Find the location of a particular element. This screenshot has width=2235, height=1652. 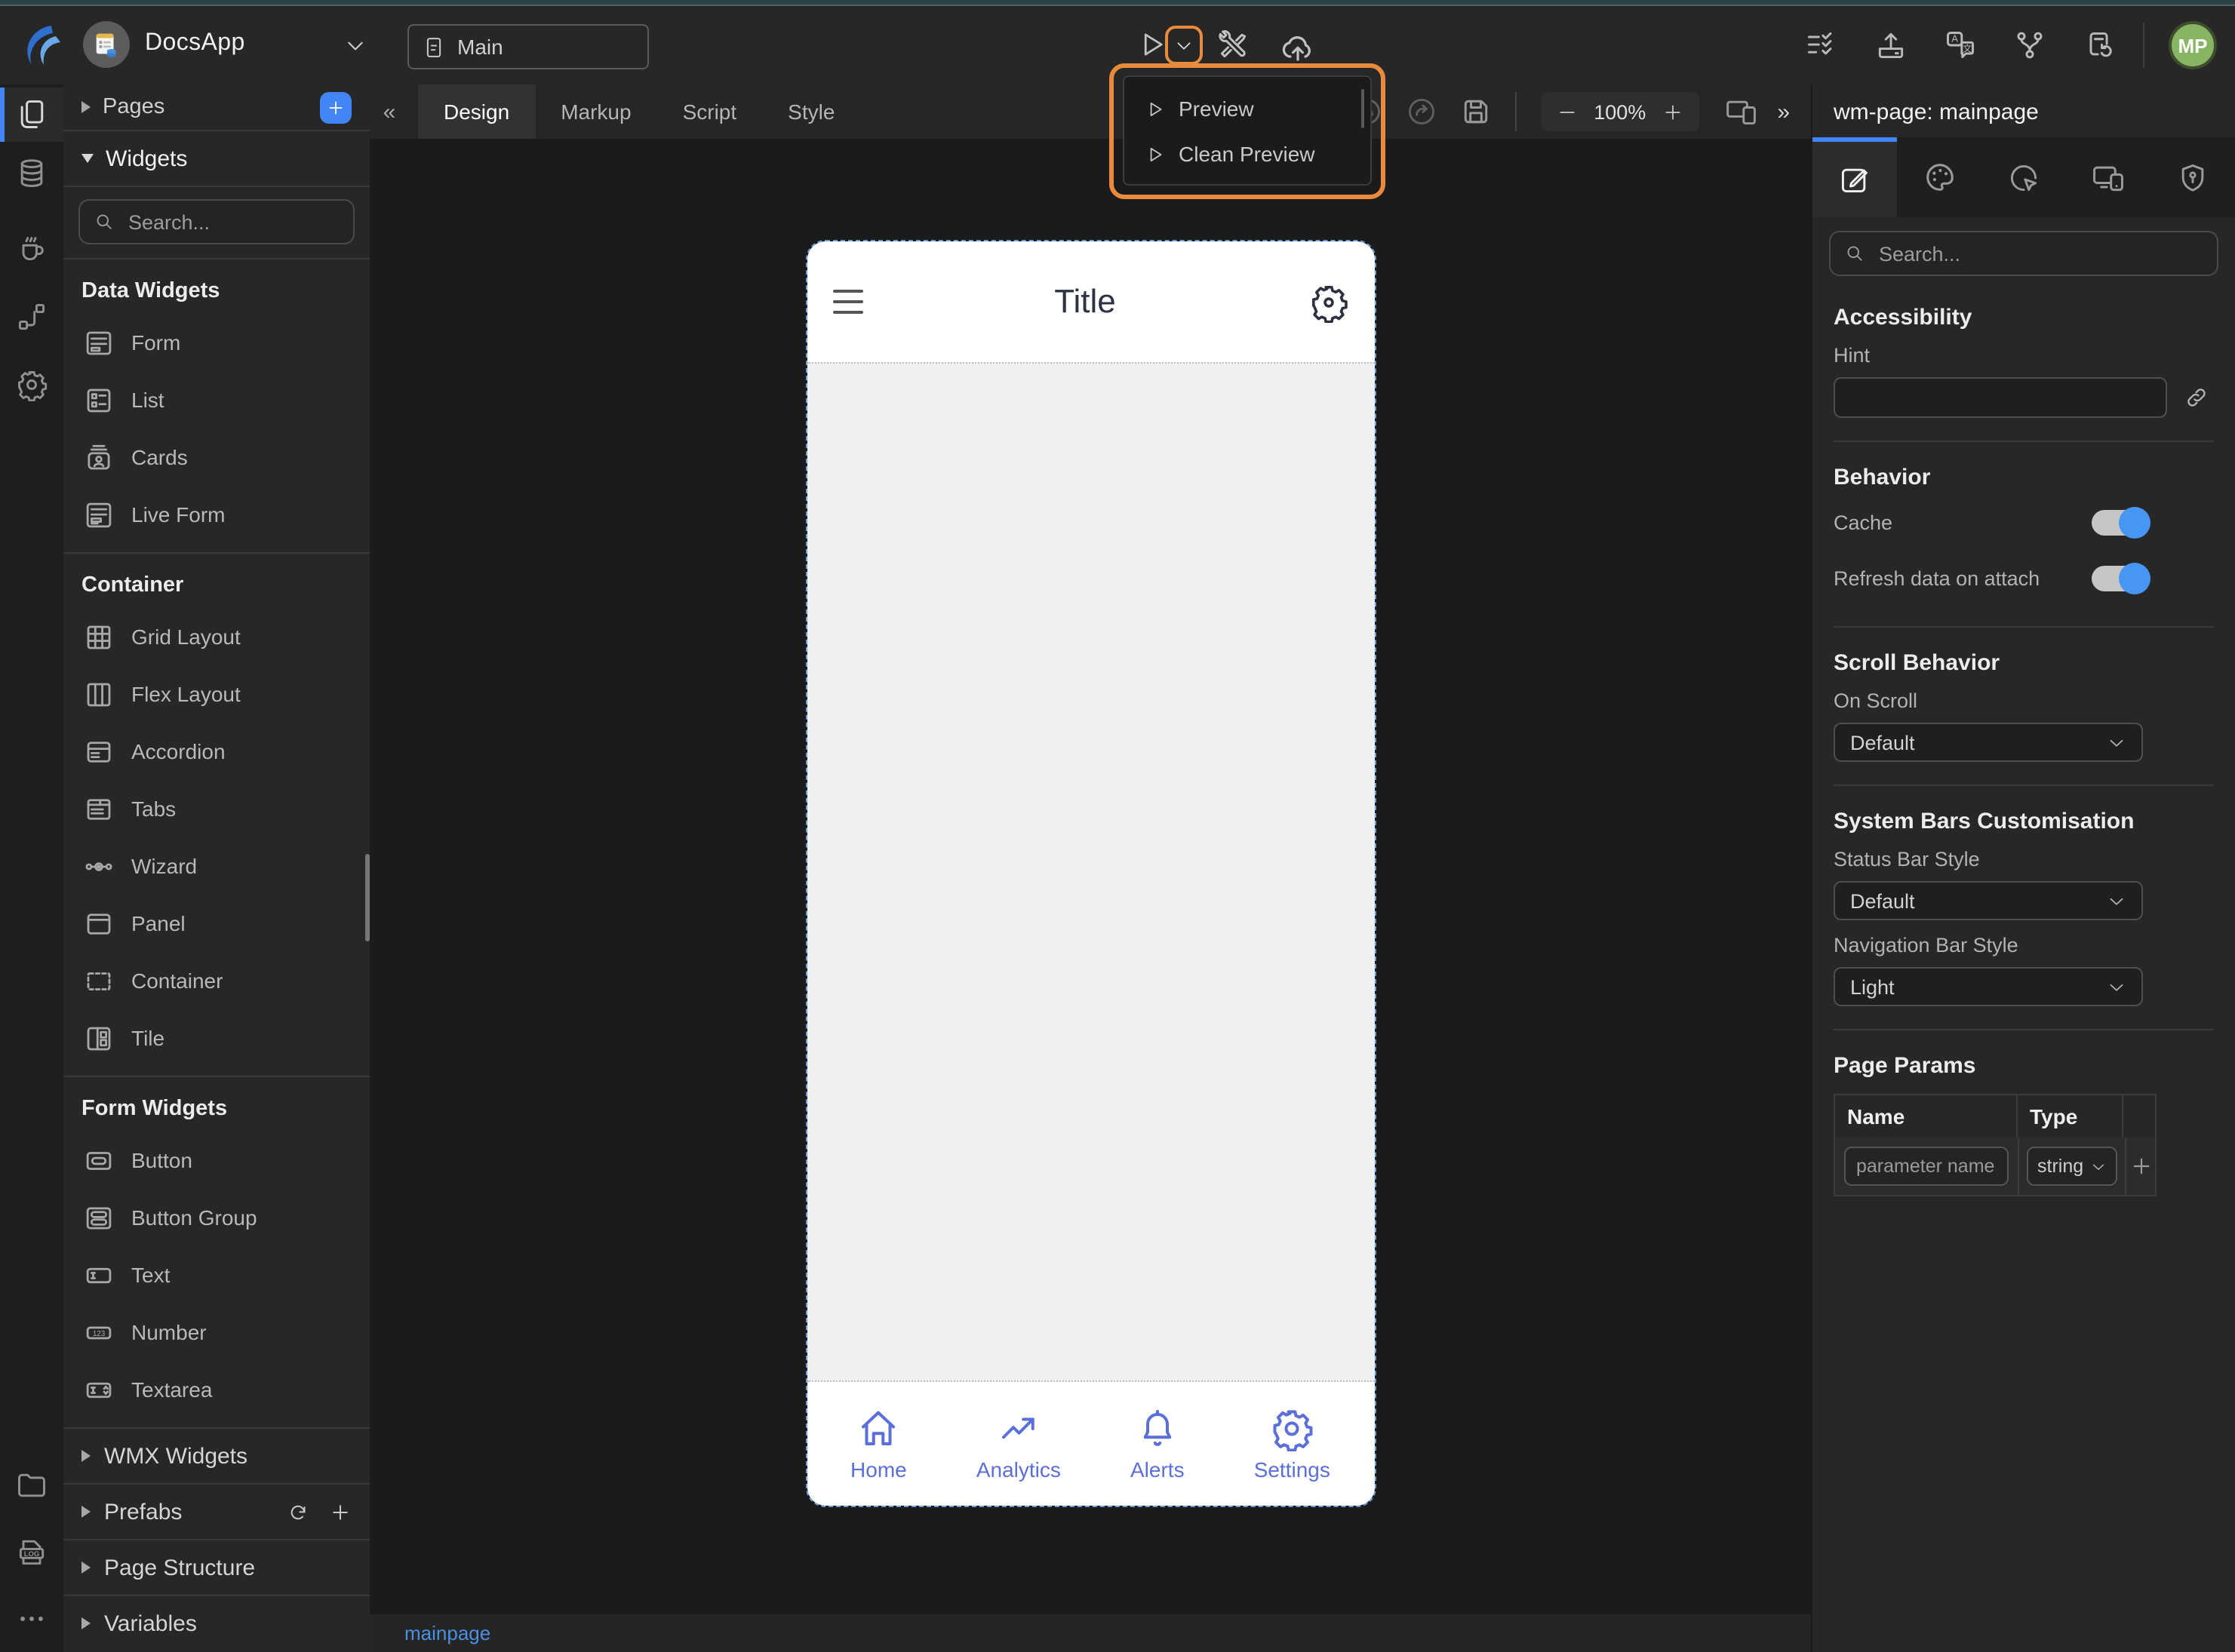

inspector-search-input is located at coordinates (2039, 253).